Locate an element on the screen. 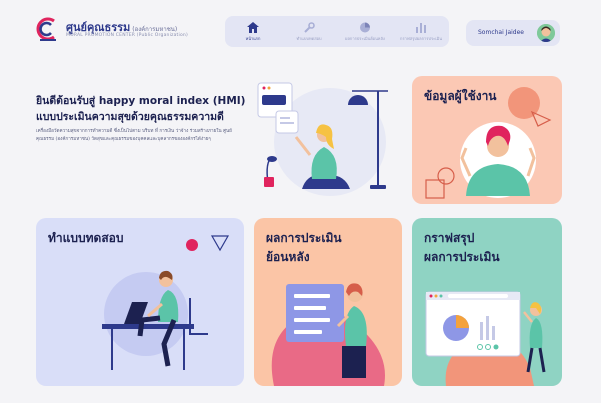 Image resolution: width=601 pixels, height=403 pixels. history-icon is located at coordinates (365, 27).